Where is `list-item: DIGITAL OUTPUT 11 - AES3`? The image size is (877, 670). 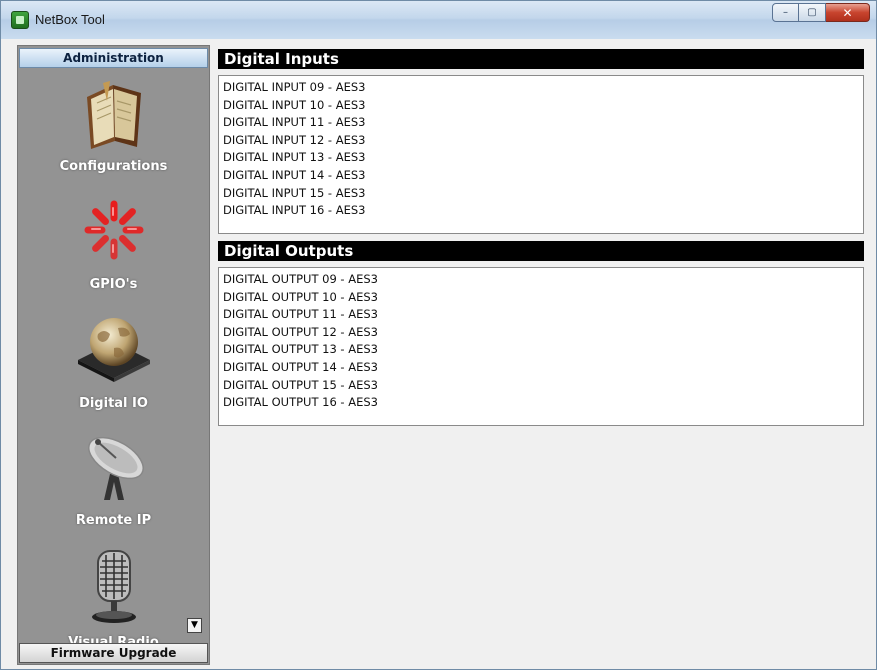 list-item: DIGITAL OUTPUT 11 - AES3 is located at coordinates (541, 315).